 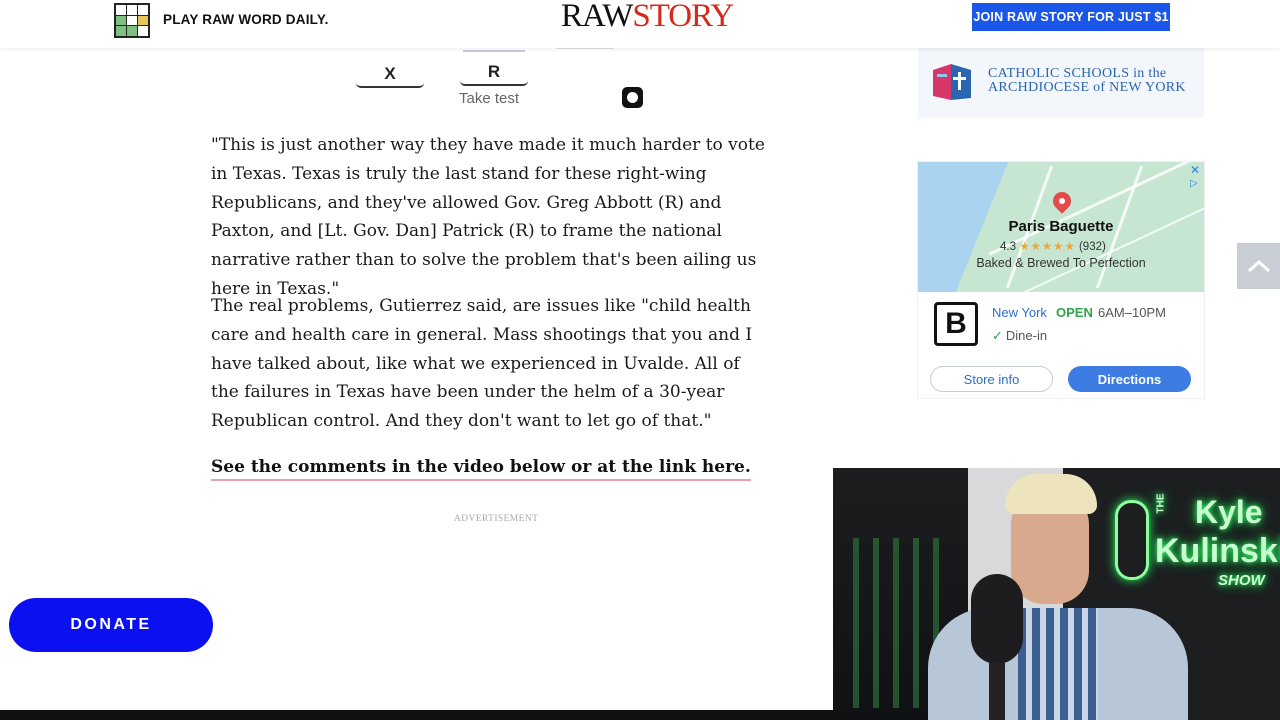 I want to click on adchoices-icon: ▷, so click(x=1194, y=183).